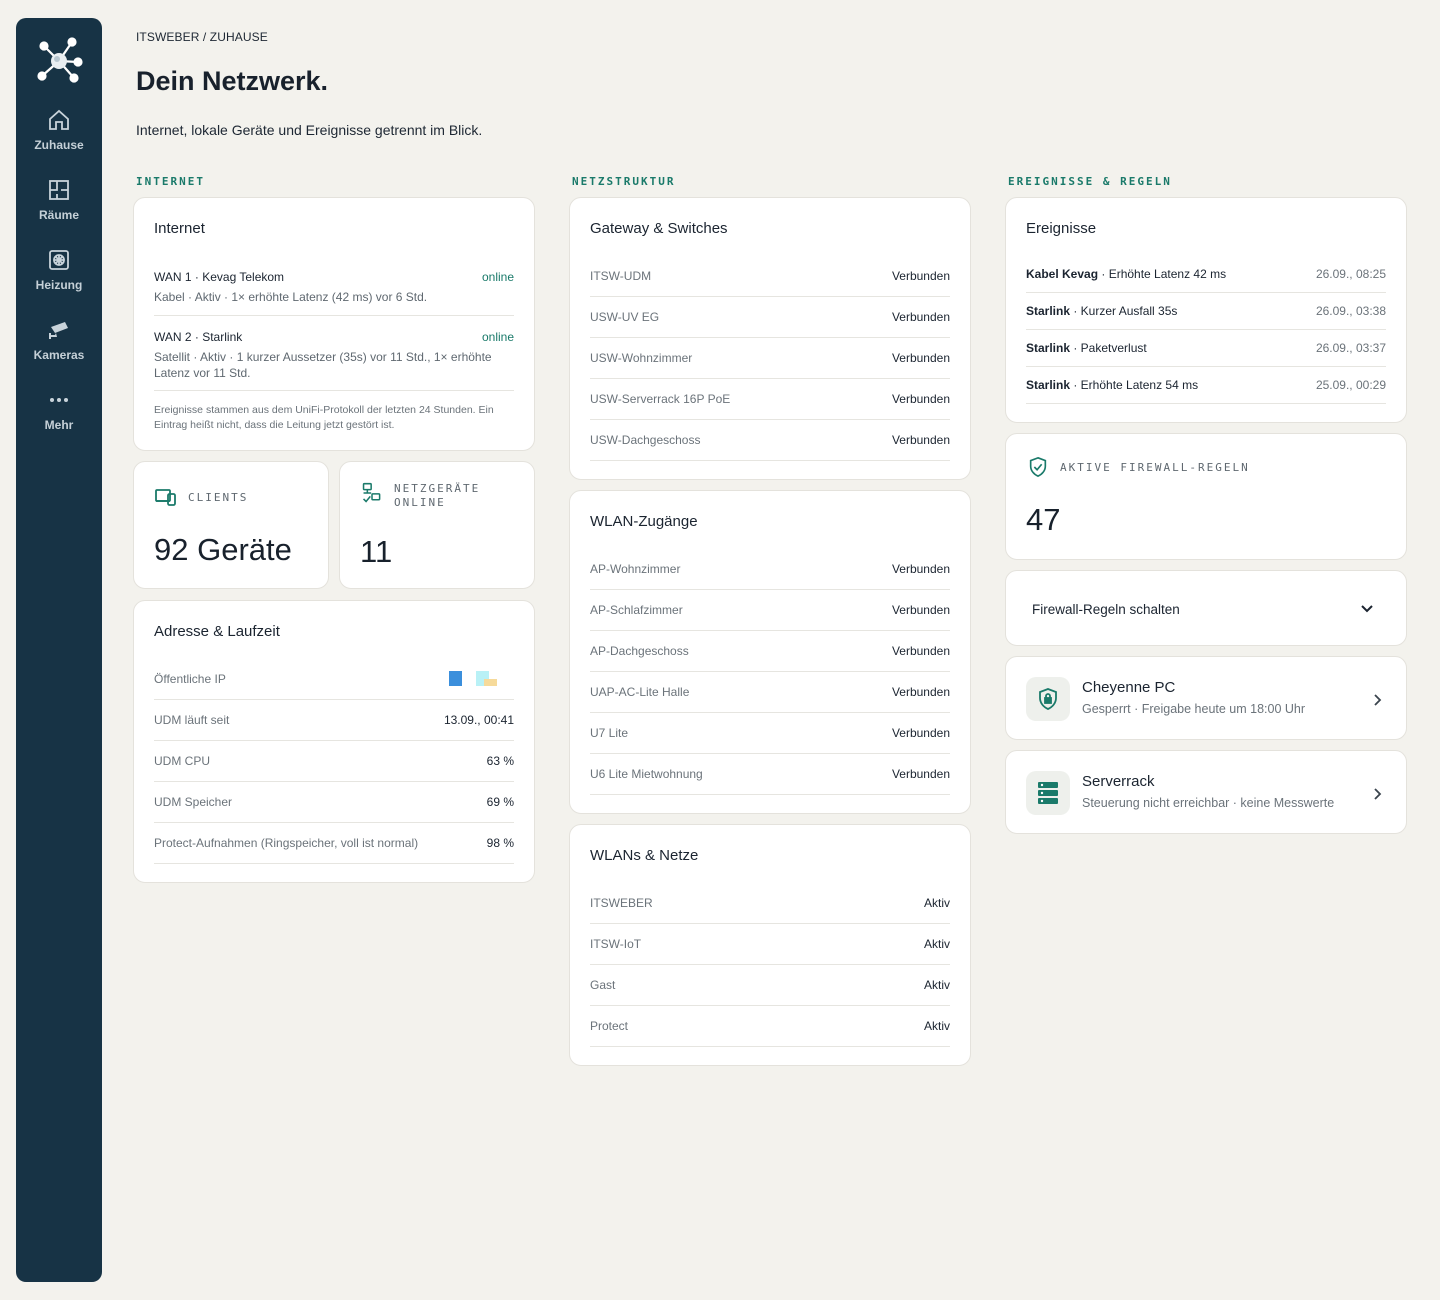 This screenshot has height=1300, width=1440. What do you see at coordinates (58, 215) in the screenshot?
I see `nav-label: Räume` at bounding box center [58, 215].